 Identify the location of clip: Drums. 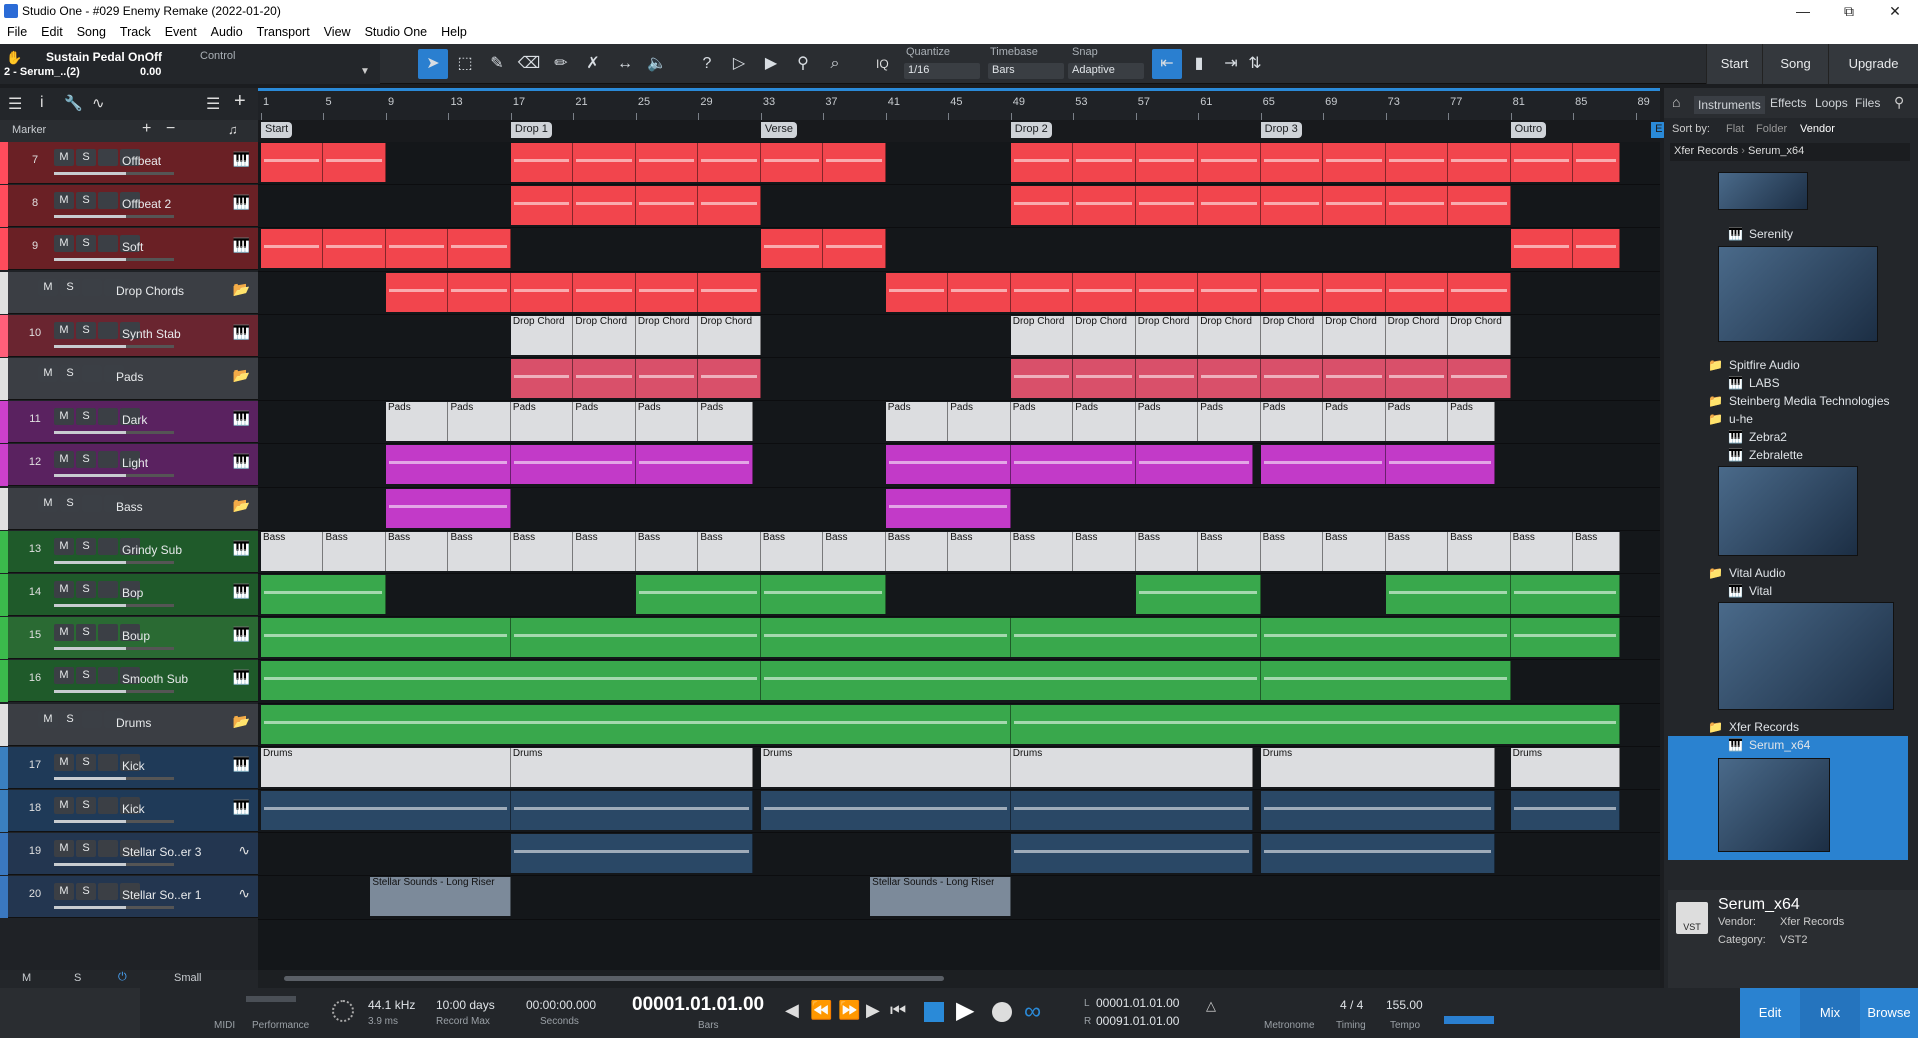
(632, 767).